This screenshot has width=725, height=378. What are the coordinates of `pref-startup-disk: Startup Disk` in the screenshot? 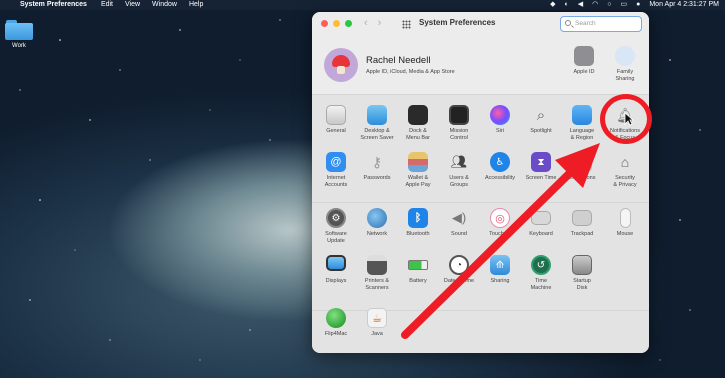 It's located at (582, 273).